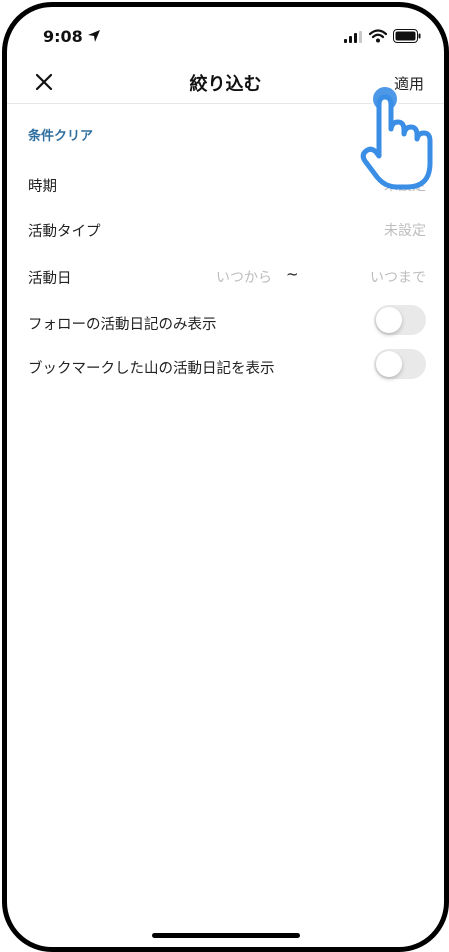  Describe the element at coordinates (226, 935) in the screenshot. I see `home-indicator` at that location.